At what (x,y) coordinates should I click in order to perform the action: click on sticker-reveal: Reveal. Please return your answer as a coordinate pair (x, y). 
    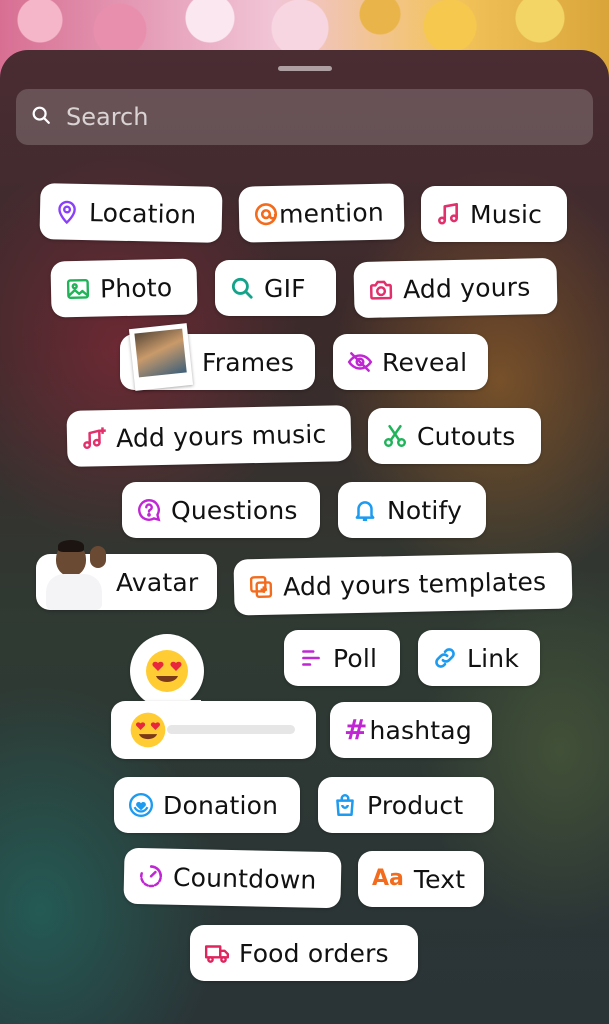
    Looking at the image, I should click on (410, 362).